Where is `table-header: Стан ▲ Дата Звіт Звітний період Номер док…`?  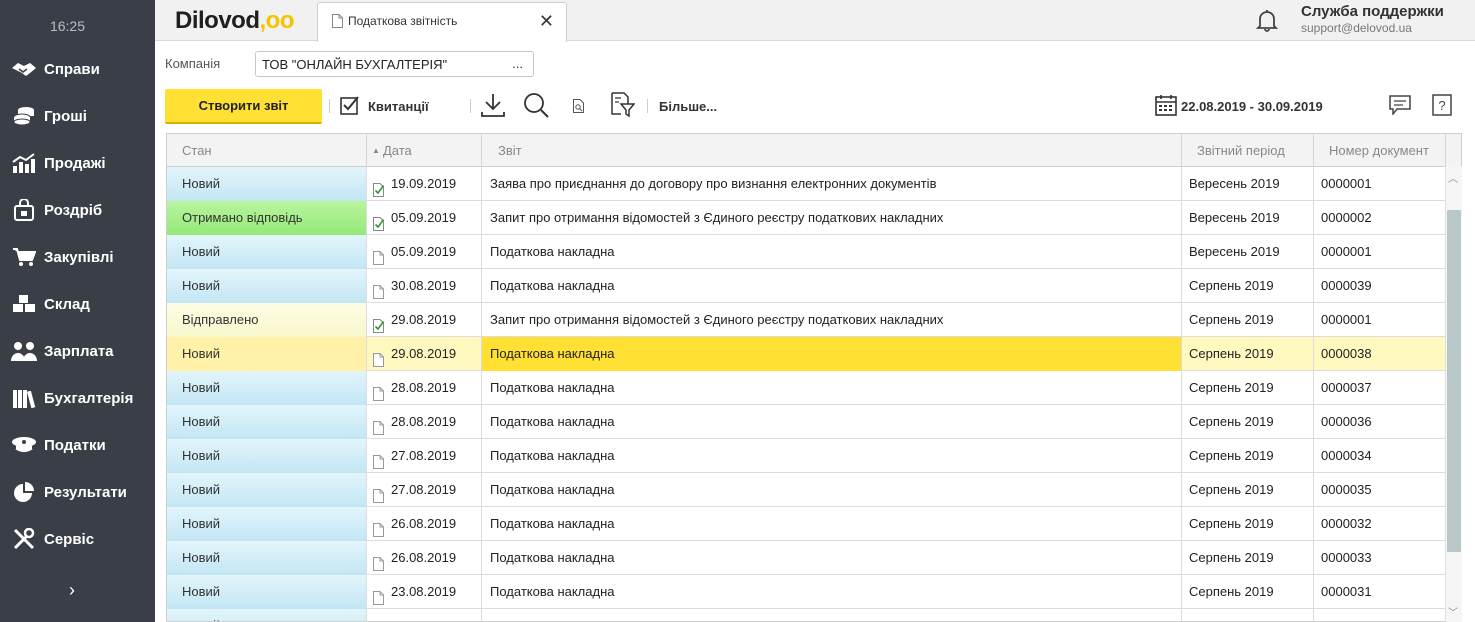
table-header: Стан ▲ Дата Звіт Звітний період Номер док… is located at coordinates (814, 150).